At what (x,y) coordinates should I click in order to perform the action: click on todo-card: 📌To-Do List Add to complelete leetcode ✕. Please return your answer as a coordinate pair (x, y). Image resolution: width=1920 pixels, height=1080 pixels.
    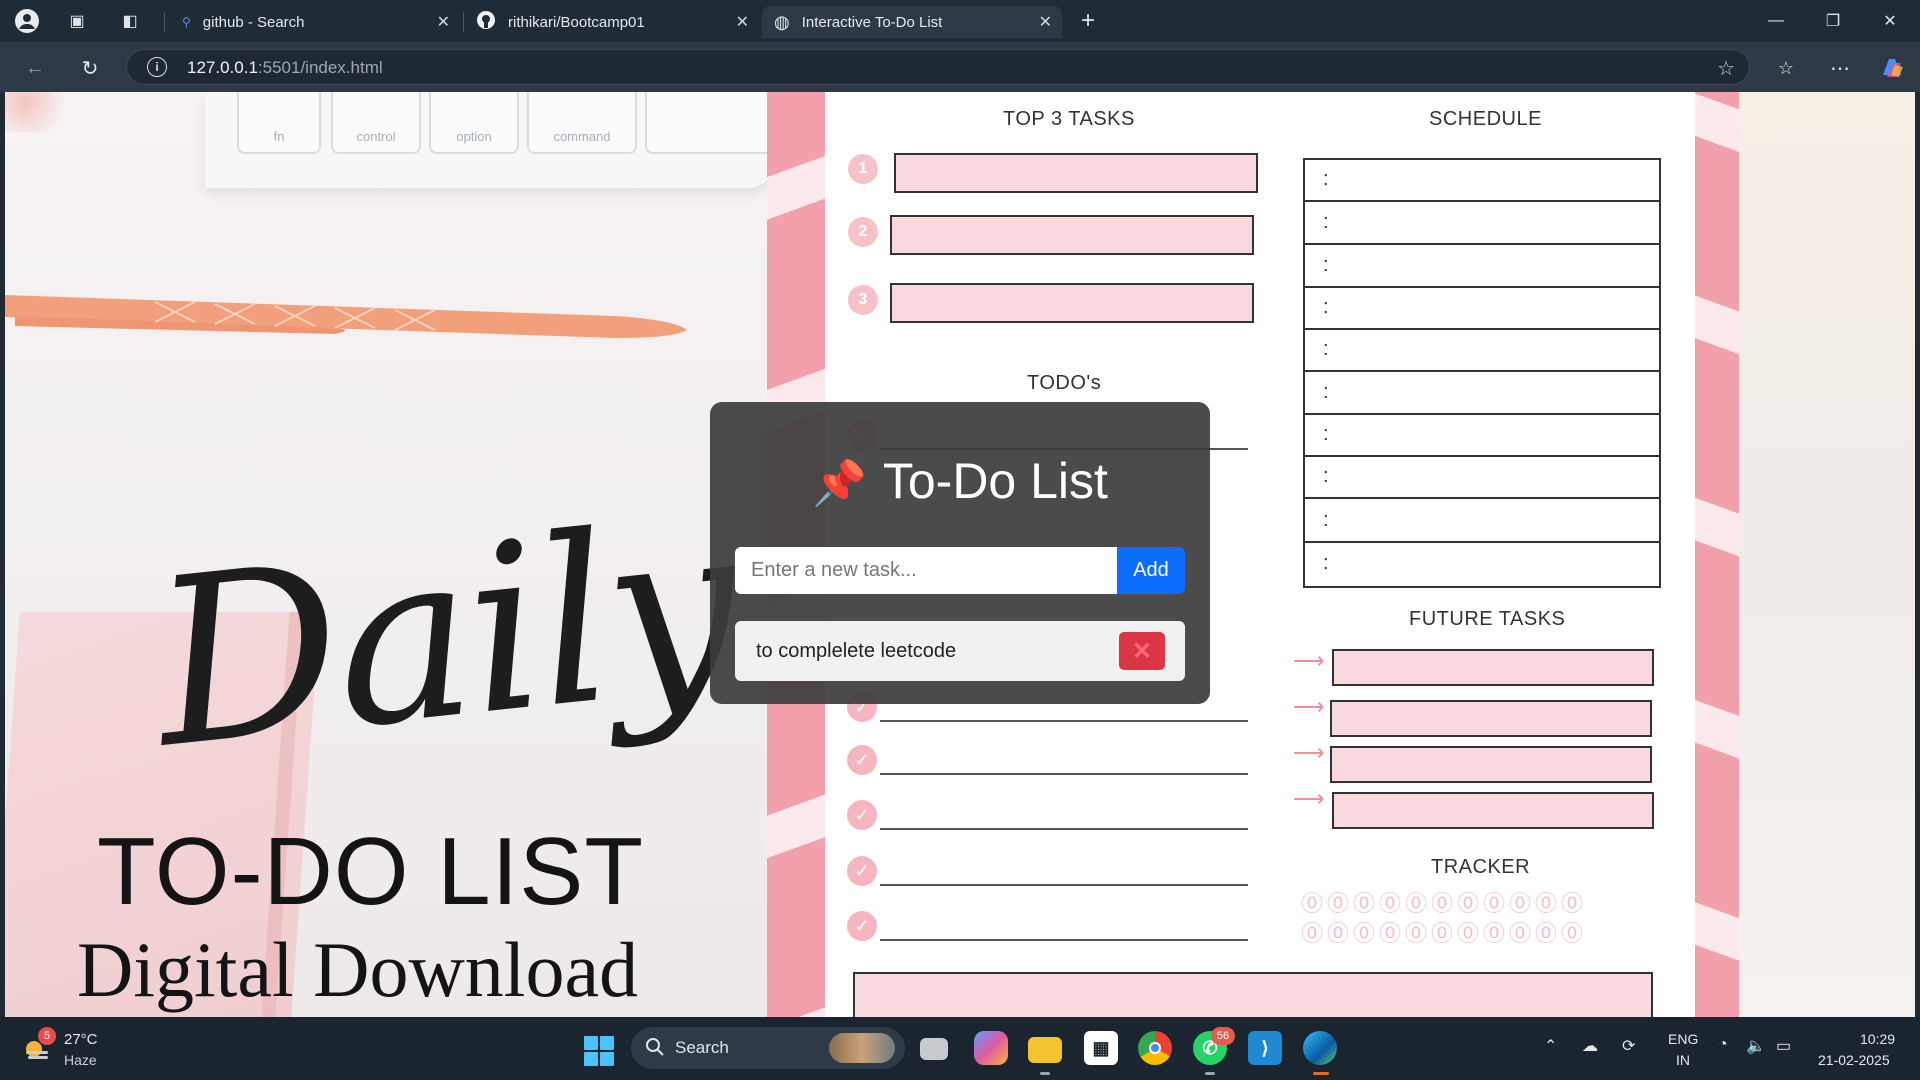
    Looking at the image, I should click on (960, 553).